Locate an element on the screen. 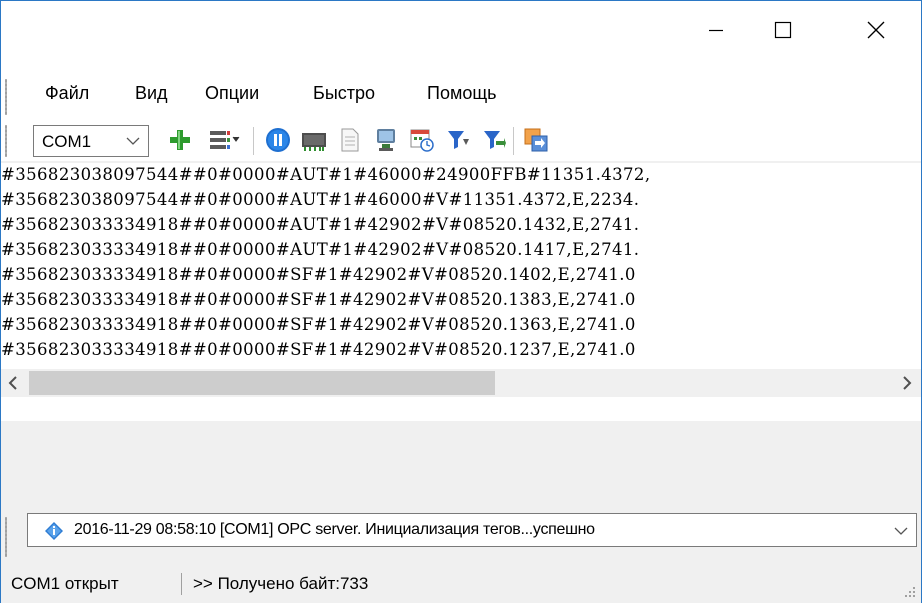 The image size is (922, 603). add-button is located at coordinates (180, 140).